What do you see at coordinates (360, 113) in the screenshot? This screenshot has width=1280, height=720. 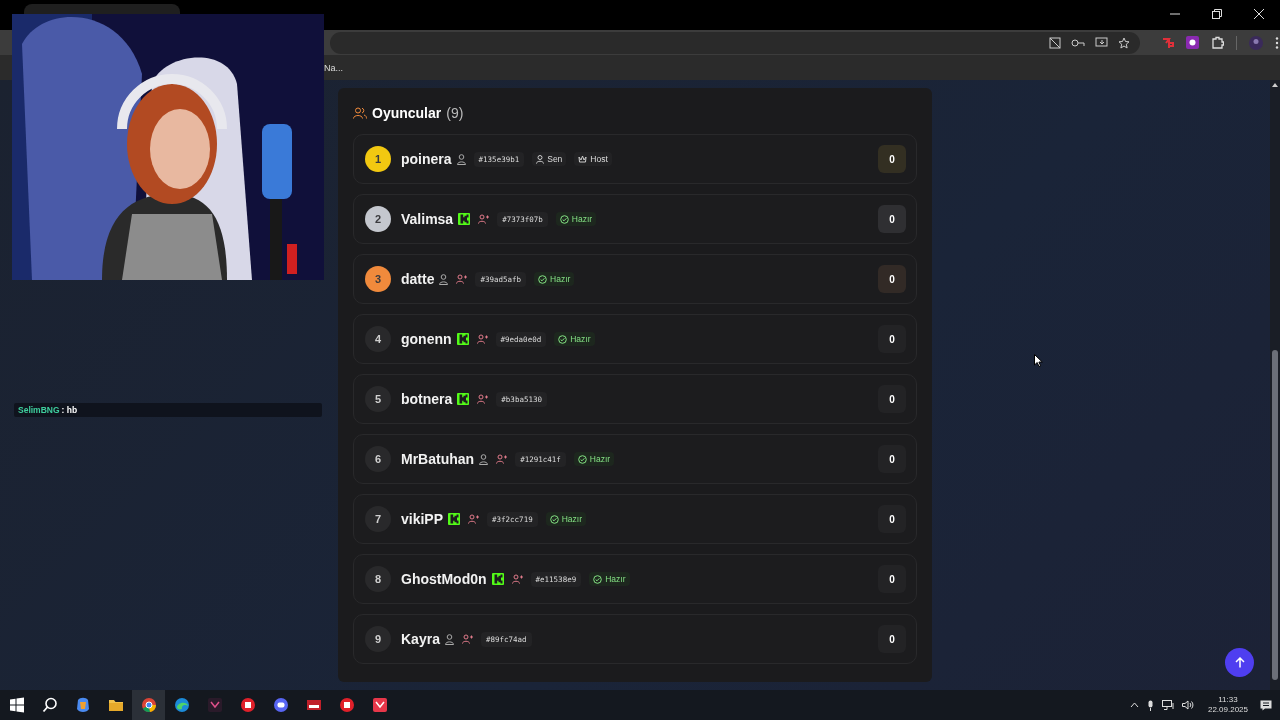 I see `users-icon` at bounding box center [360, 113].